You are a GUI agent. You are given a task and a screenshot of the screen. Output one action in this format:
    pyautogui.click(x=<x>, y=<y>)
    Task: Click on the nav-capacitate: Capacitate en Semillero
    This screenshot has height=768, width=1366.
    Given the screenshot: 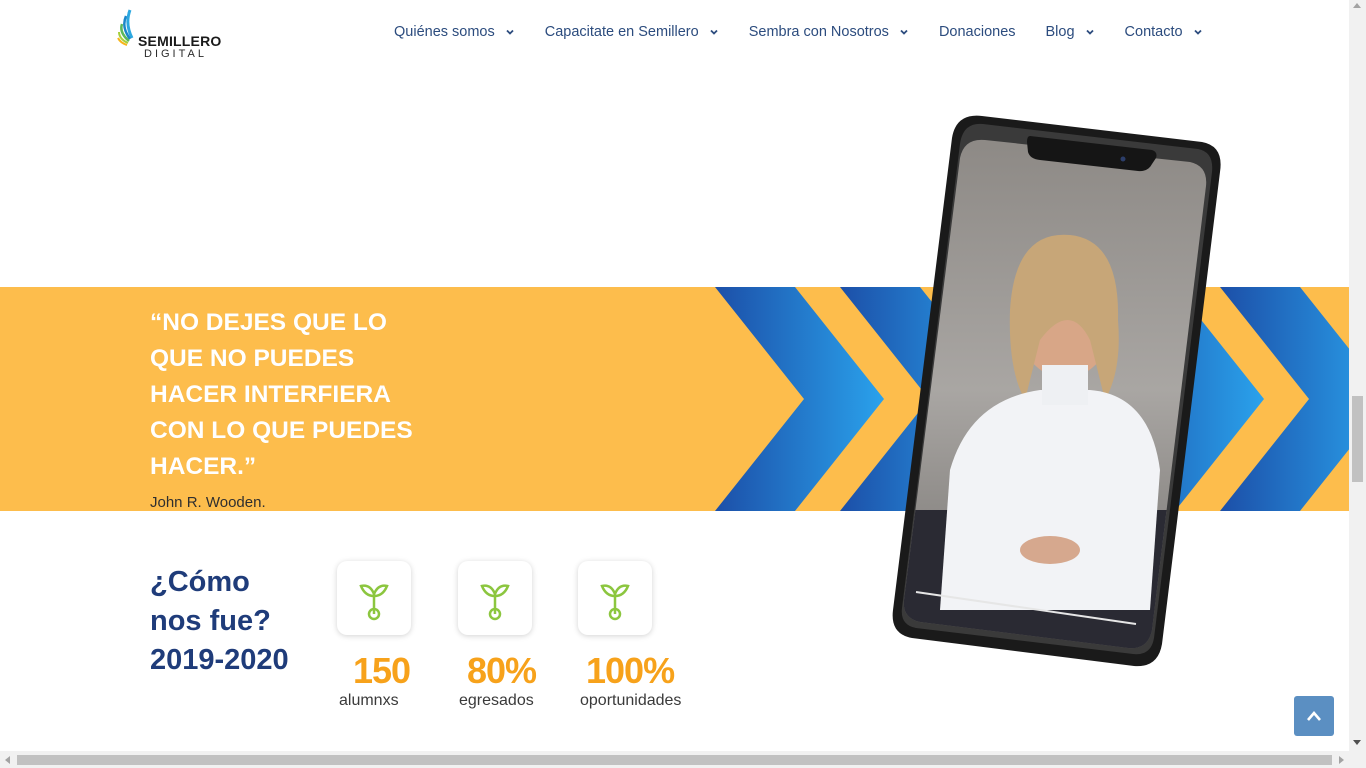 What is the action you would take?
    pyautogui.click(x=632, y=32)
    